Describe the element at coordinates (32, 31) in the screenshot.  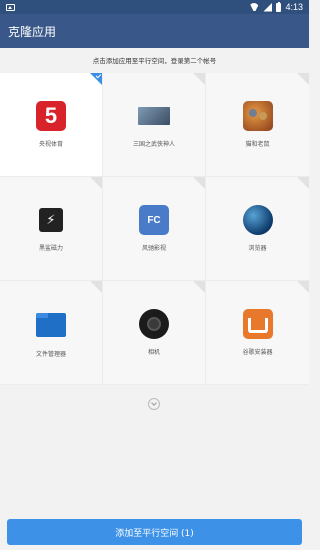
I see `page-title: 克隆应用` at that location.